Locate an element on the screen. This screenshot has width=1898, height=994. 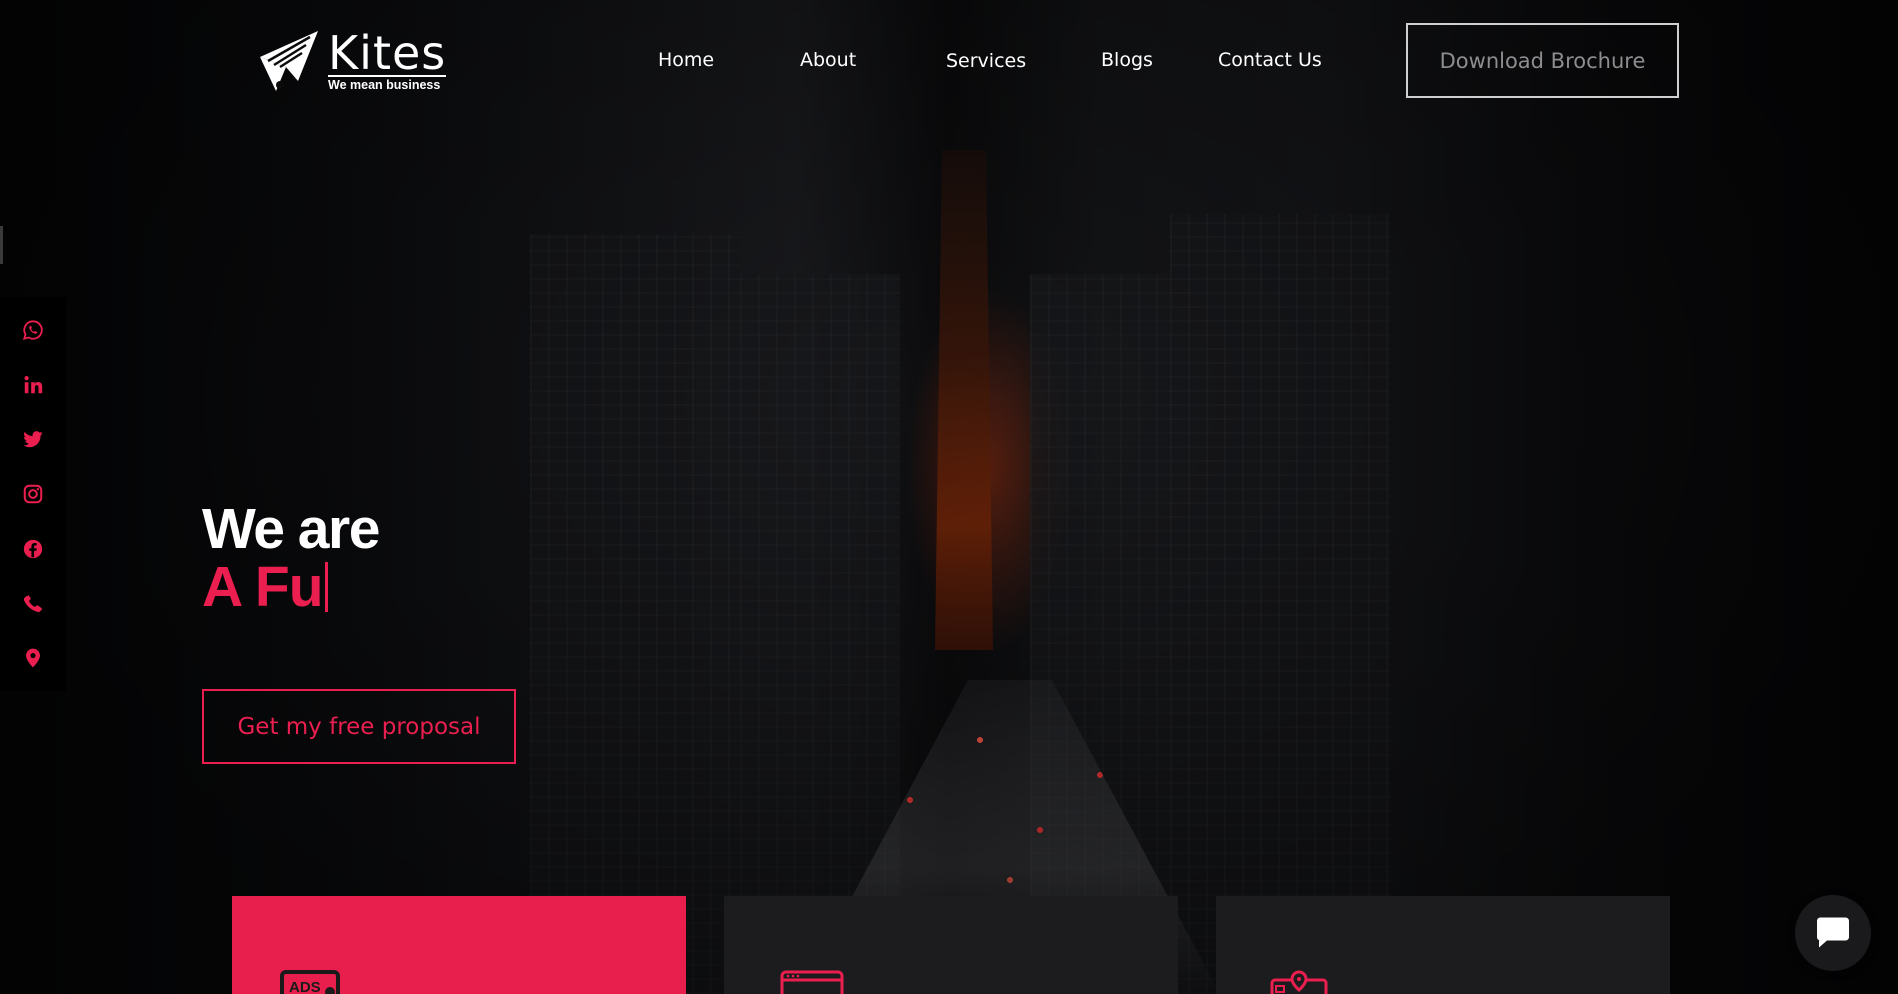
hero-typed-text: A Fu is located at coordinates (265, 587).